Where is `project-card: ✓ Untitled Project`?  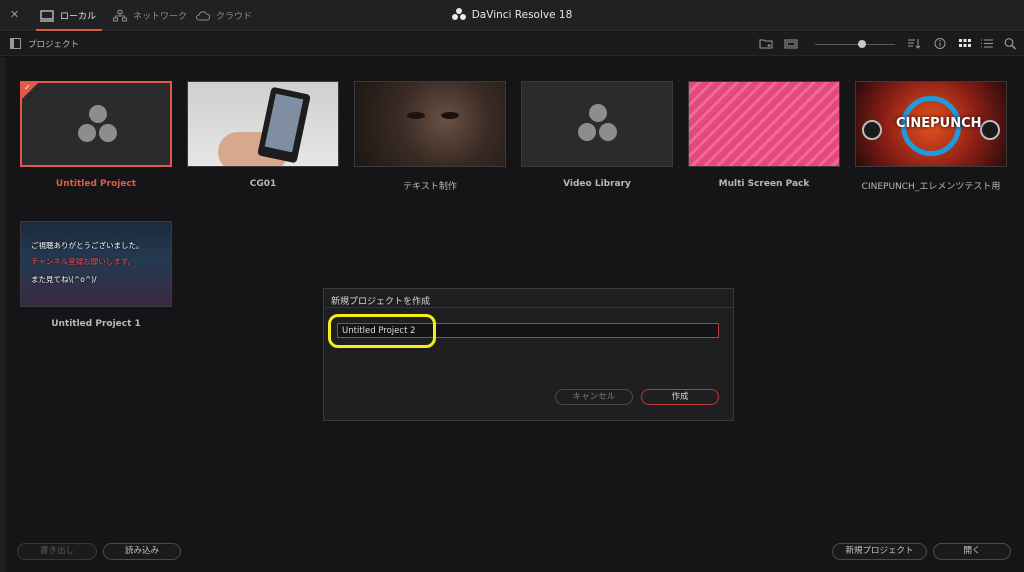 project-card: ✓ Untitled Project is located at coordinates (96, 135).